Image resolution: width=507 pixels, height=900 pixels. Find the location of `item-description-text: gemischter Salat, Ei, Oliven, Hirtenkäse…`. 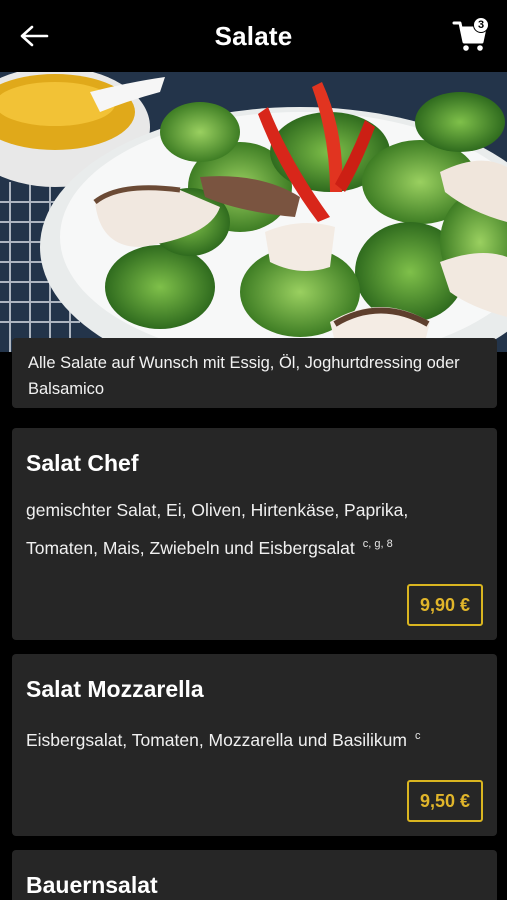

item-description-text: gemischter Salat, Ei, Oliven, Hirtenkäse… is located at coordinates (217, 529).